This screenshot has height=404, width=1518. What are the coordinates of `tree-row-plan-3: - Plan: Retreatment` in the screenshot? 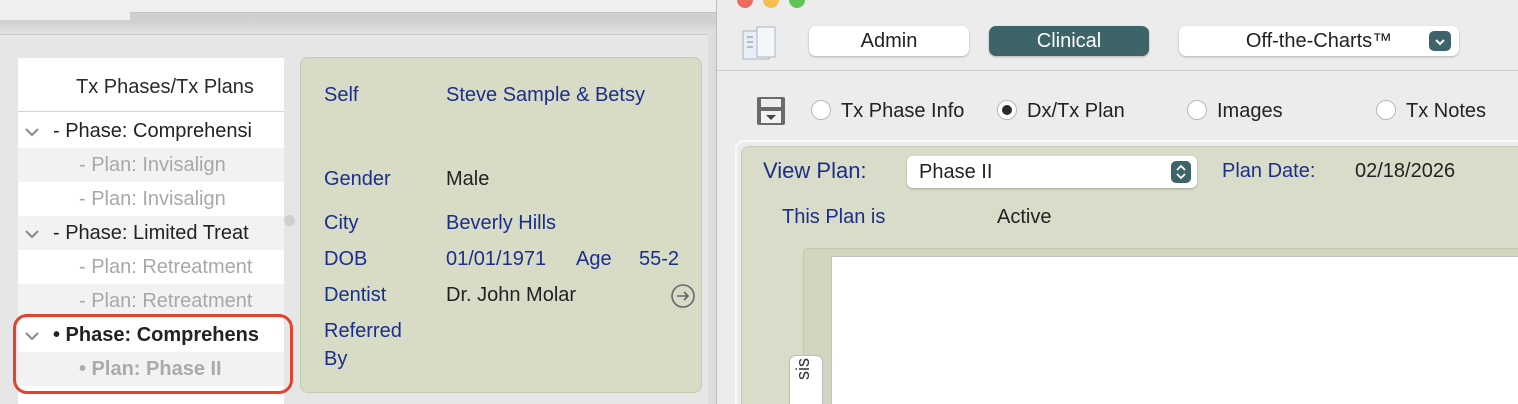 It's located at (151, 267).